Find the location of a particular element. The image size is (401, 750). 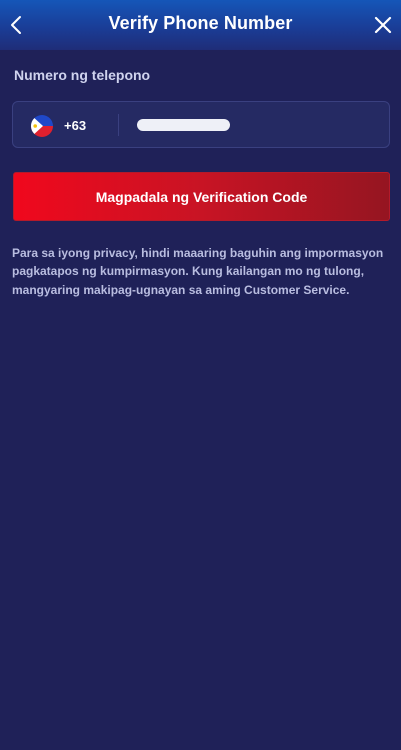

close-icon is located at coordinates (383, 25).